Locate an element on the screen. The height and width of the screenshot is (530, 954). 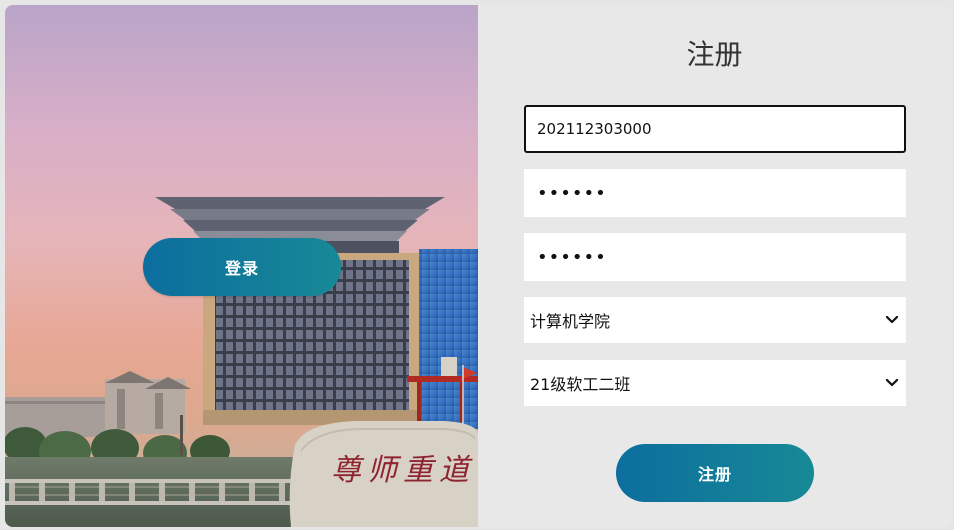
password-input is located at coordinates (715, 193).